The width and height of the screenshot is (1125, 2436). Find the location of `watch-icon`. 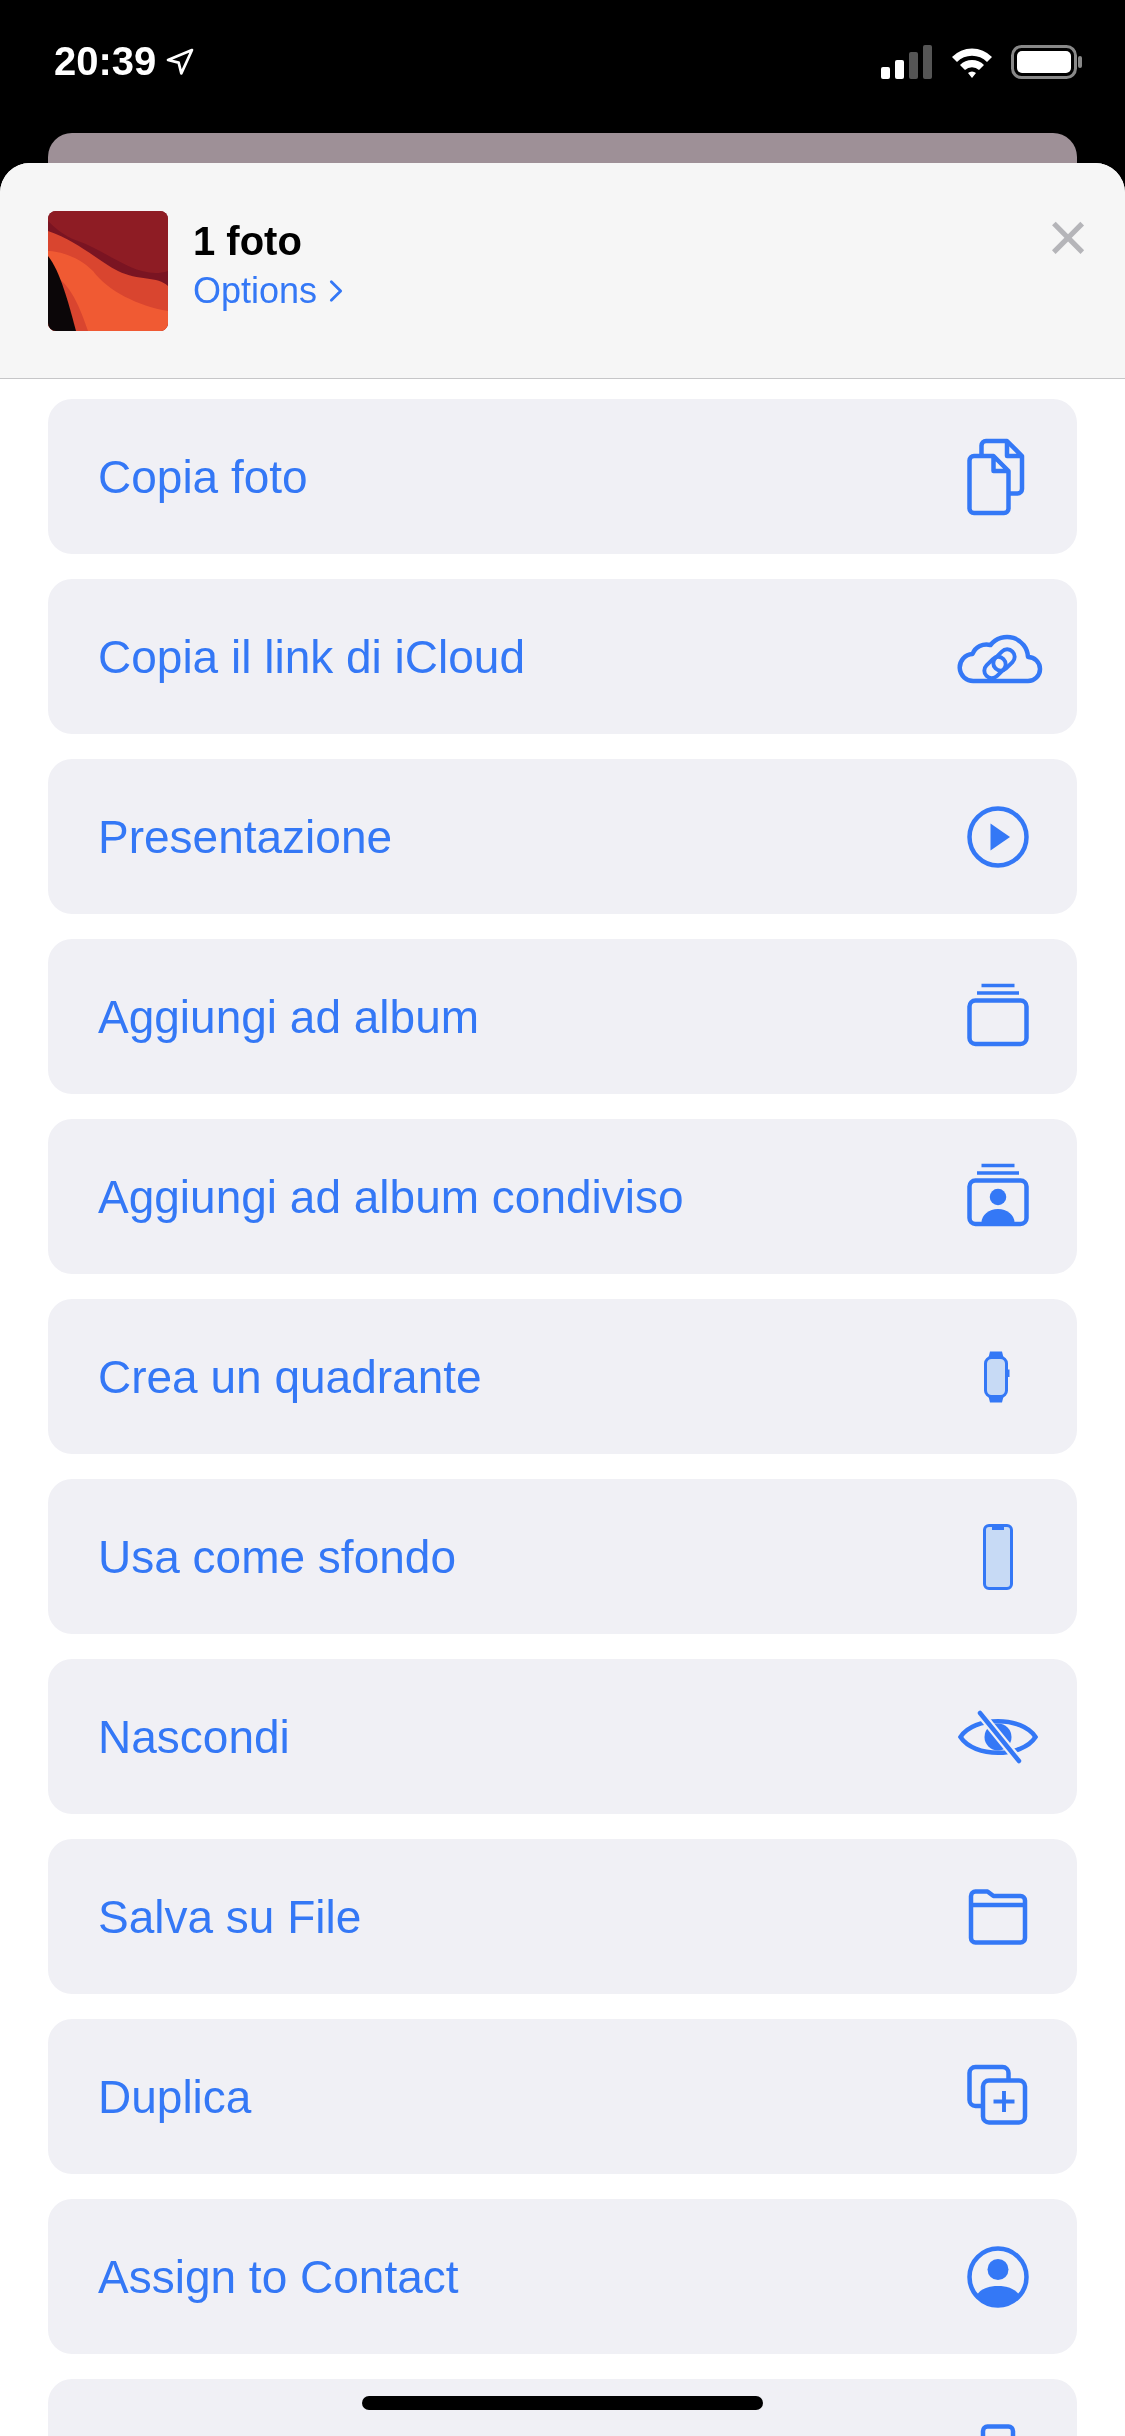

watch-icon is located at coordinates (997, 1376).